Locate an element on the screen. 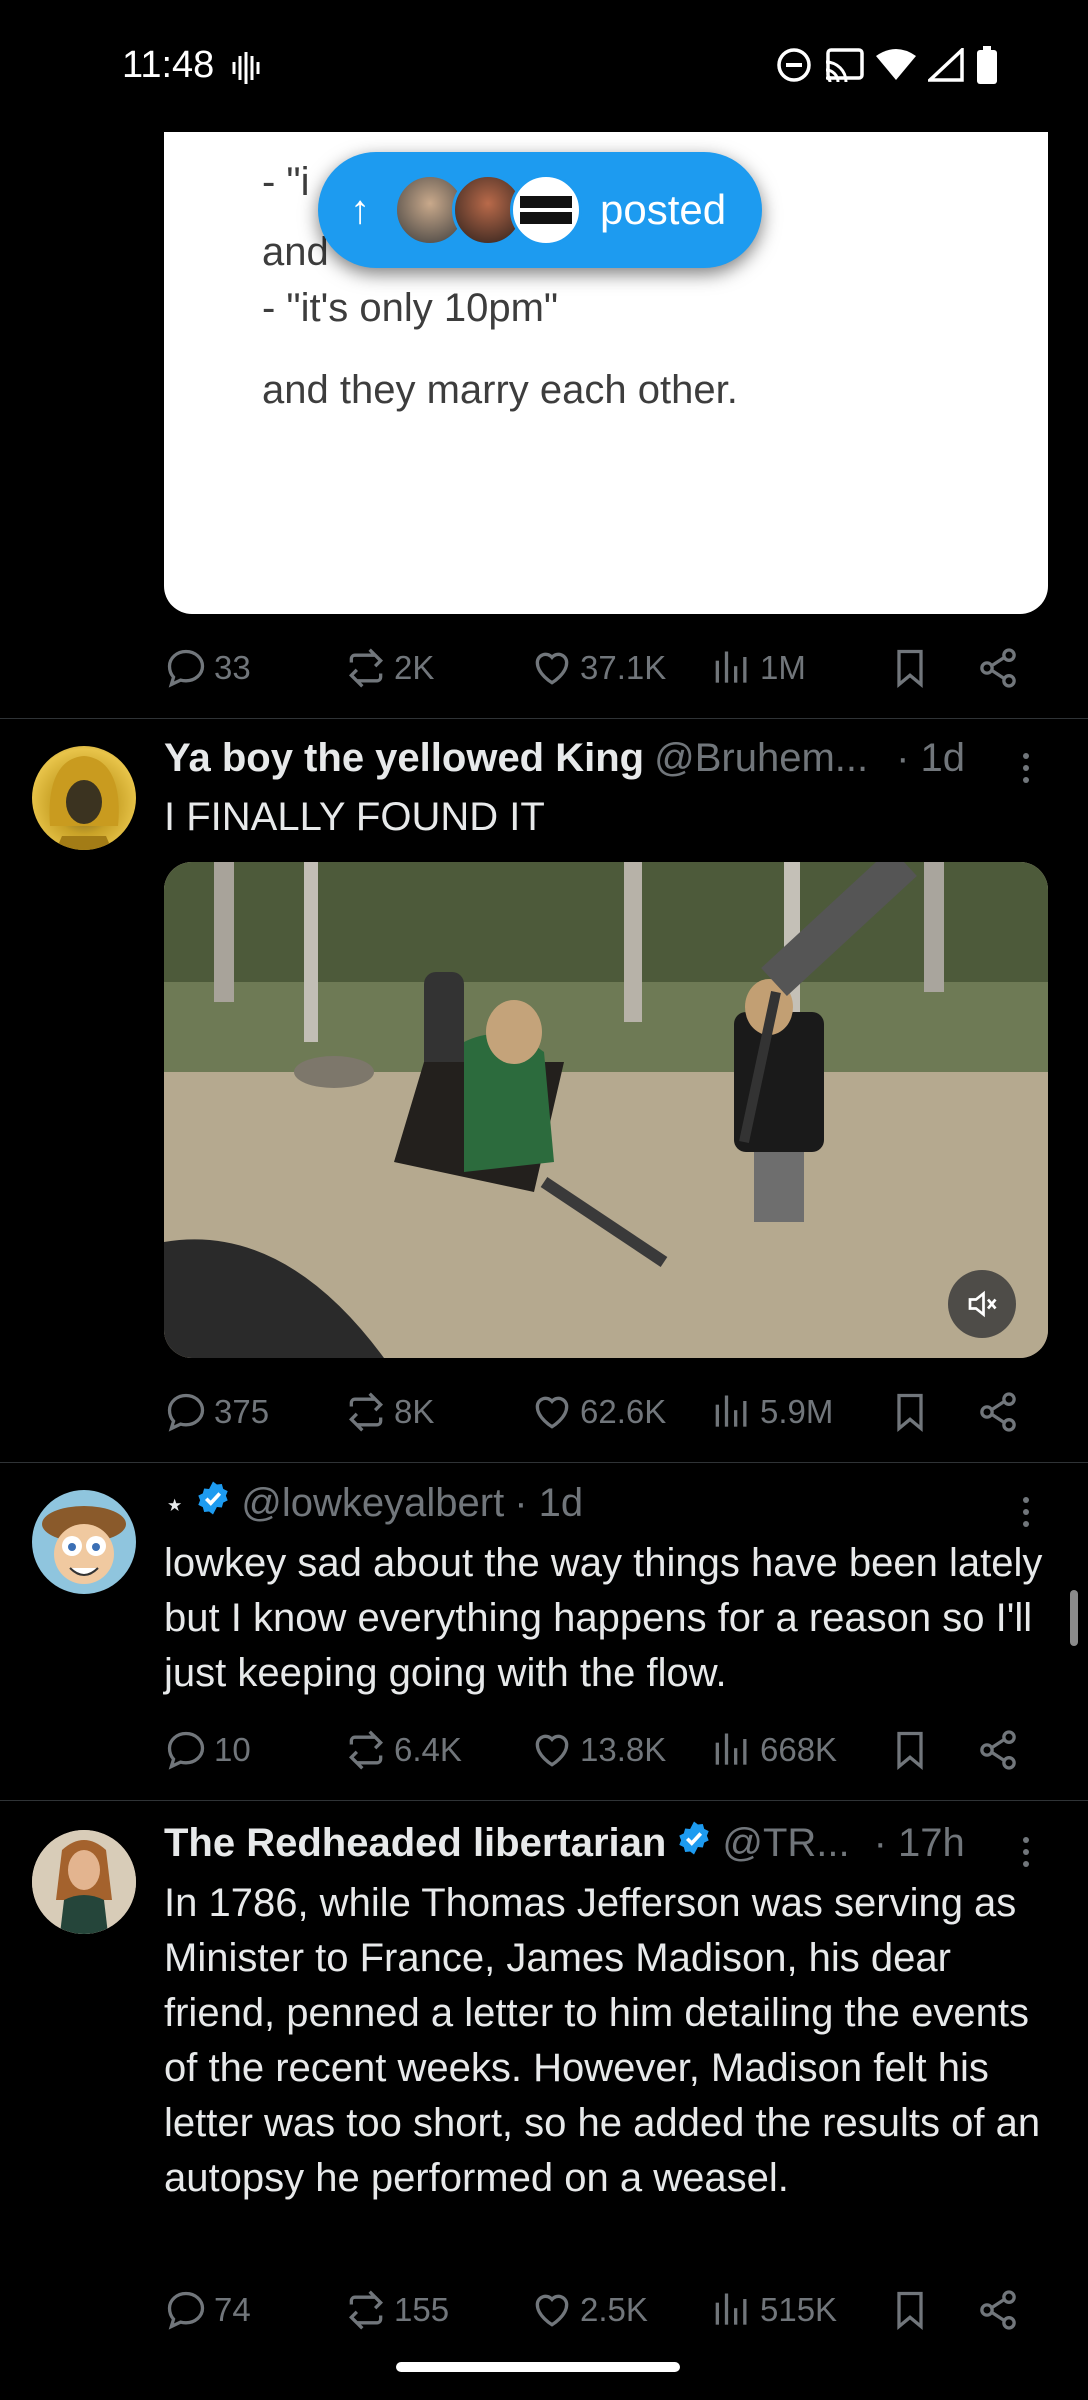  author-name: Ya boy the yellowed King is located at coordinates (404, 758).